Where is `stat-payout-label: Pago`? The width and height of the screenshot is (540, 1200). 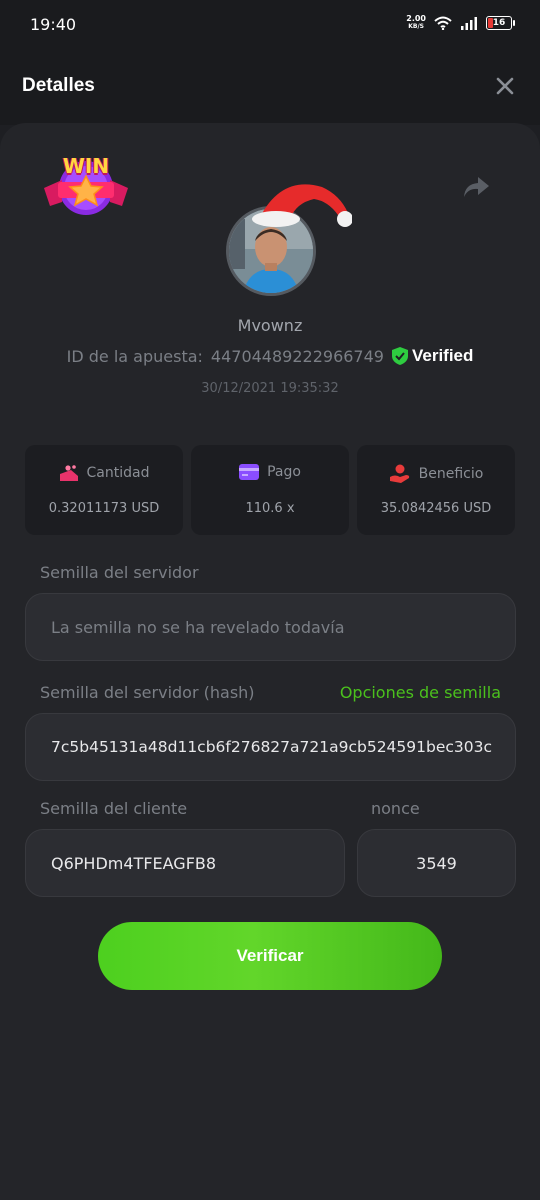
stat-payout-label: Pago is located at coordinates (284, 472).